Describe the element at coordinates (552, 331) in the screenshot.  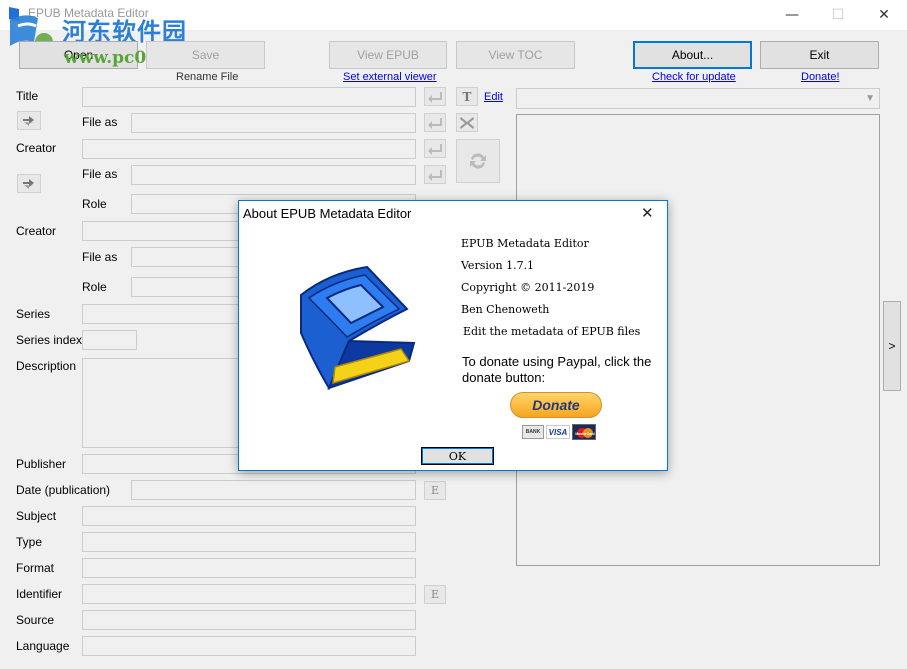
I see `about-tagline: Edit the metadata of EPUB files` at that location.